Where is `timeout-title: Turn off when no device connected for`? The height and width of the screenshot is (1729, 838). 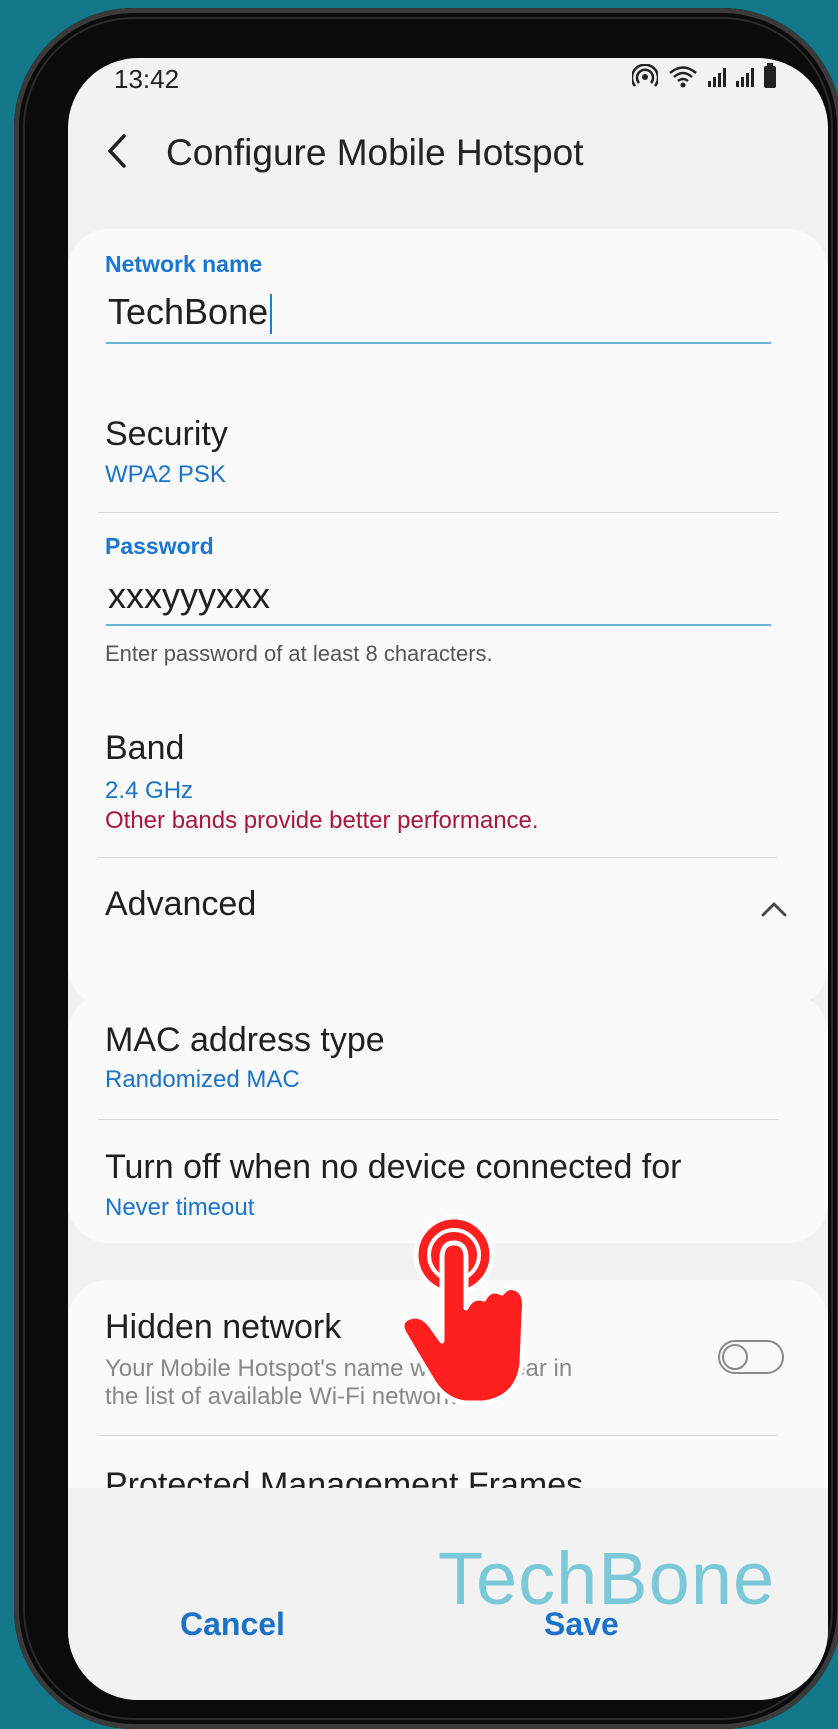 timeout-title: Turn off when no device connected for is located at coordinates (393, 1167).